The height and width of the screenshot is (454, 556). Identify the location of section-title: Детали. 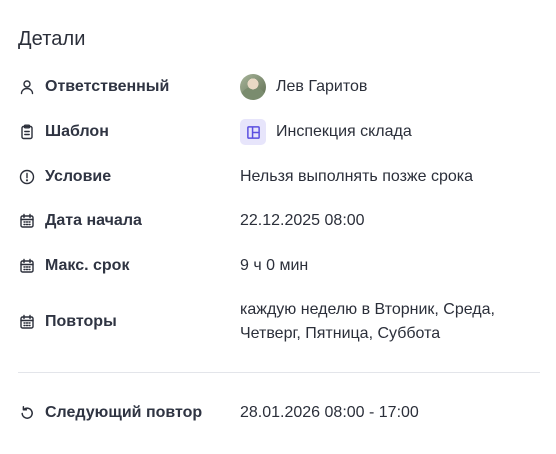
(52, 39).